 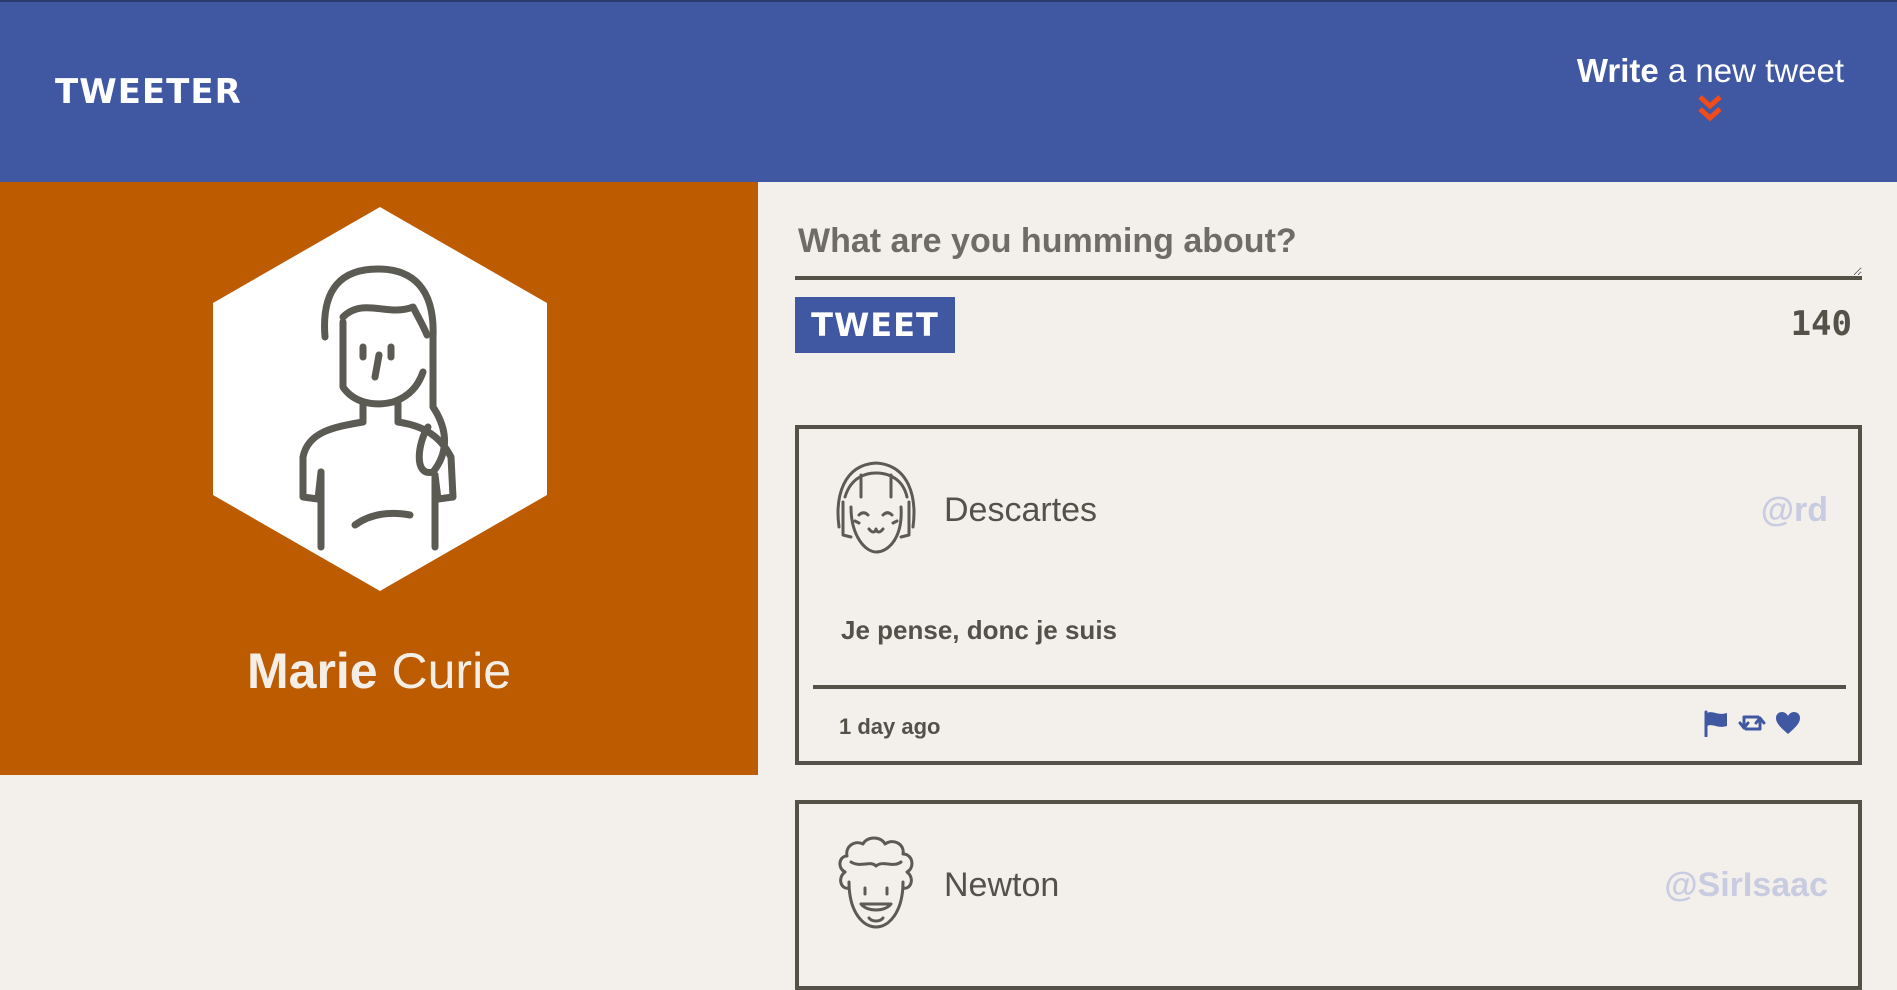 I want to click on tweet-actions, so click(x=1752, y=723).